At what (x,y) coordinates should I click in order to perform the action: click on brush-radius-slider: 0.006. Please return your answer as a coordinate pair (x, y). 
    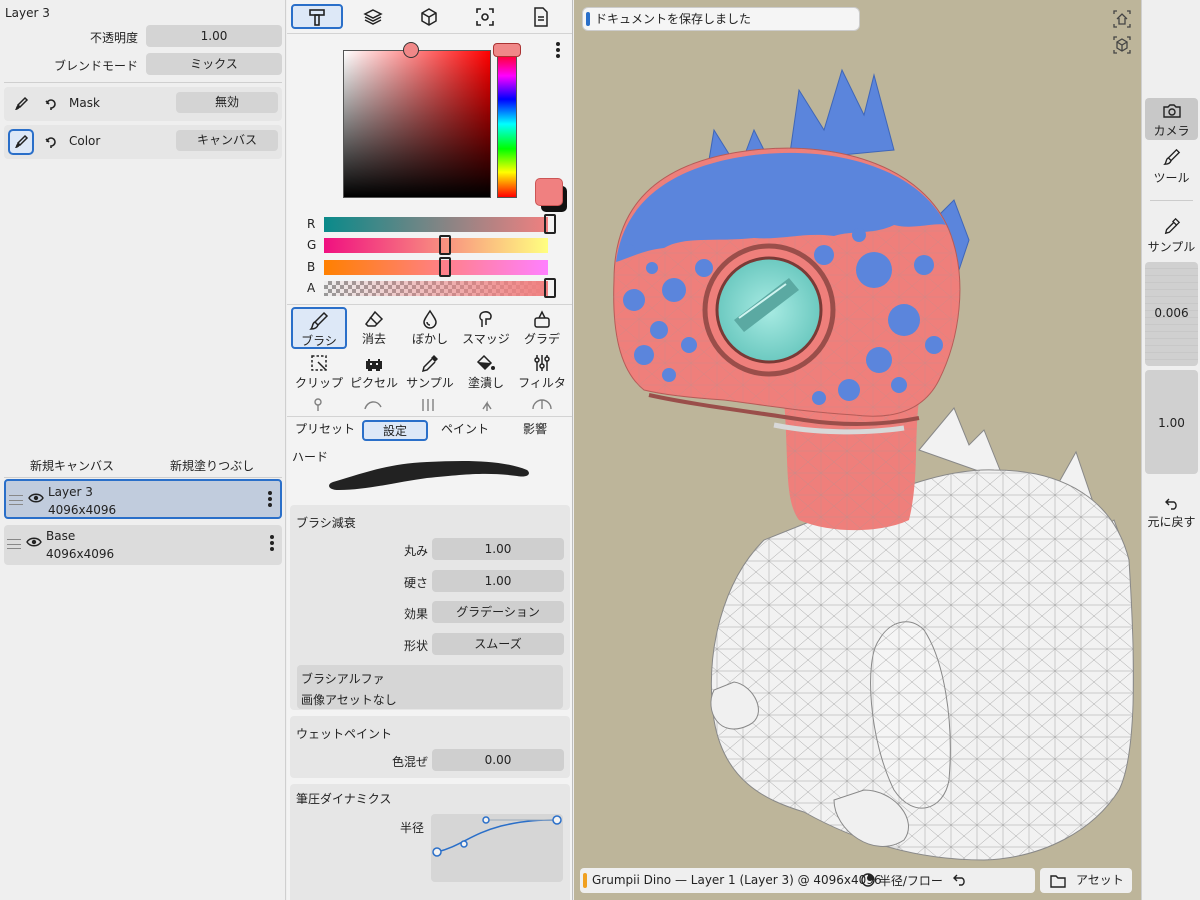
    Looking at the image, I should click on (1171, 314).